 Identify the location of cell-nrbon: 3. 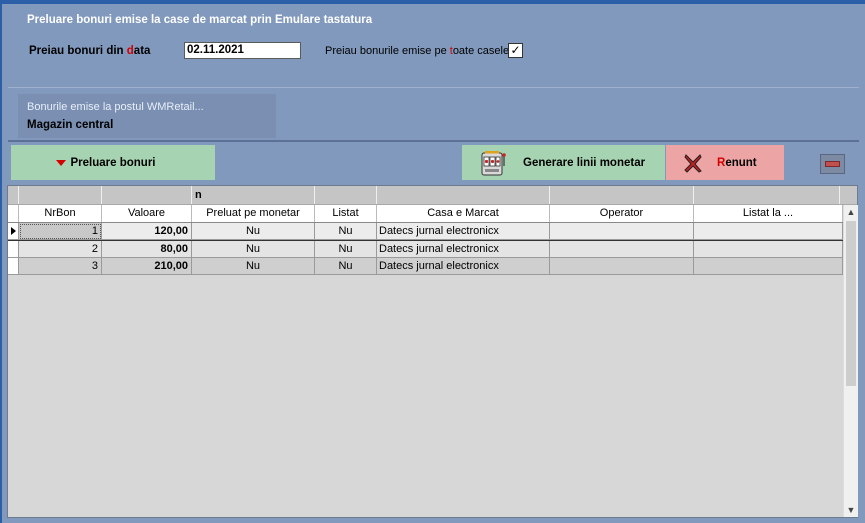
(60, 266).